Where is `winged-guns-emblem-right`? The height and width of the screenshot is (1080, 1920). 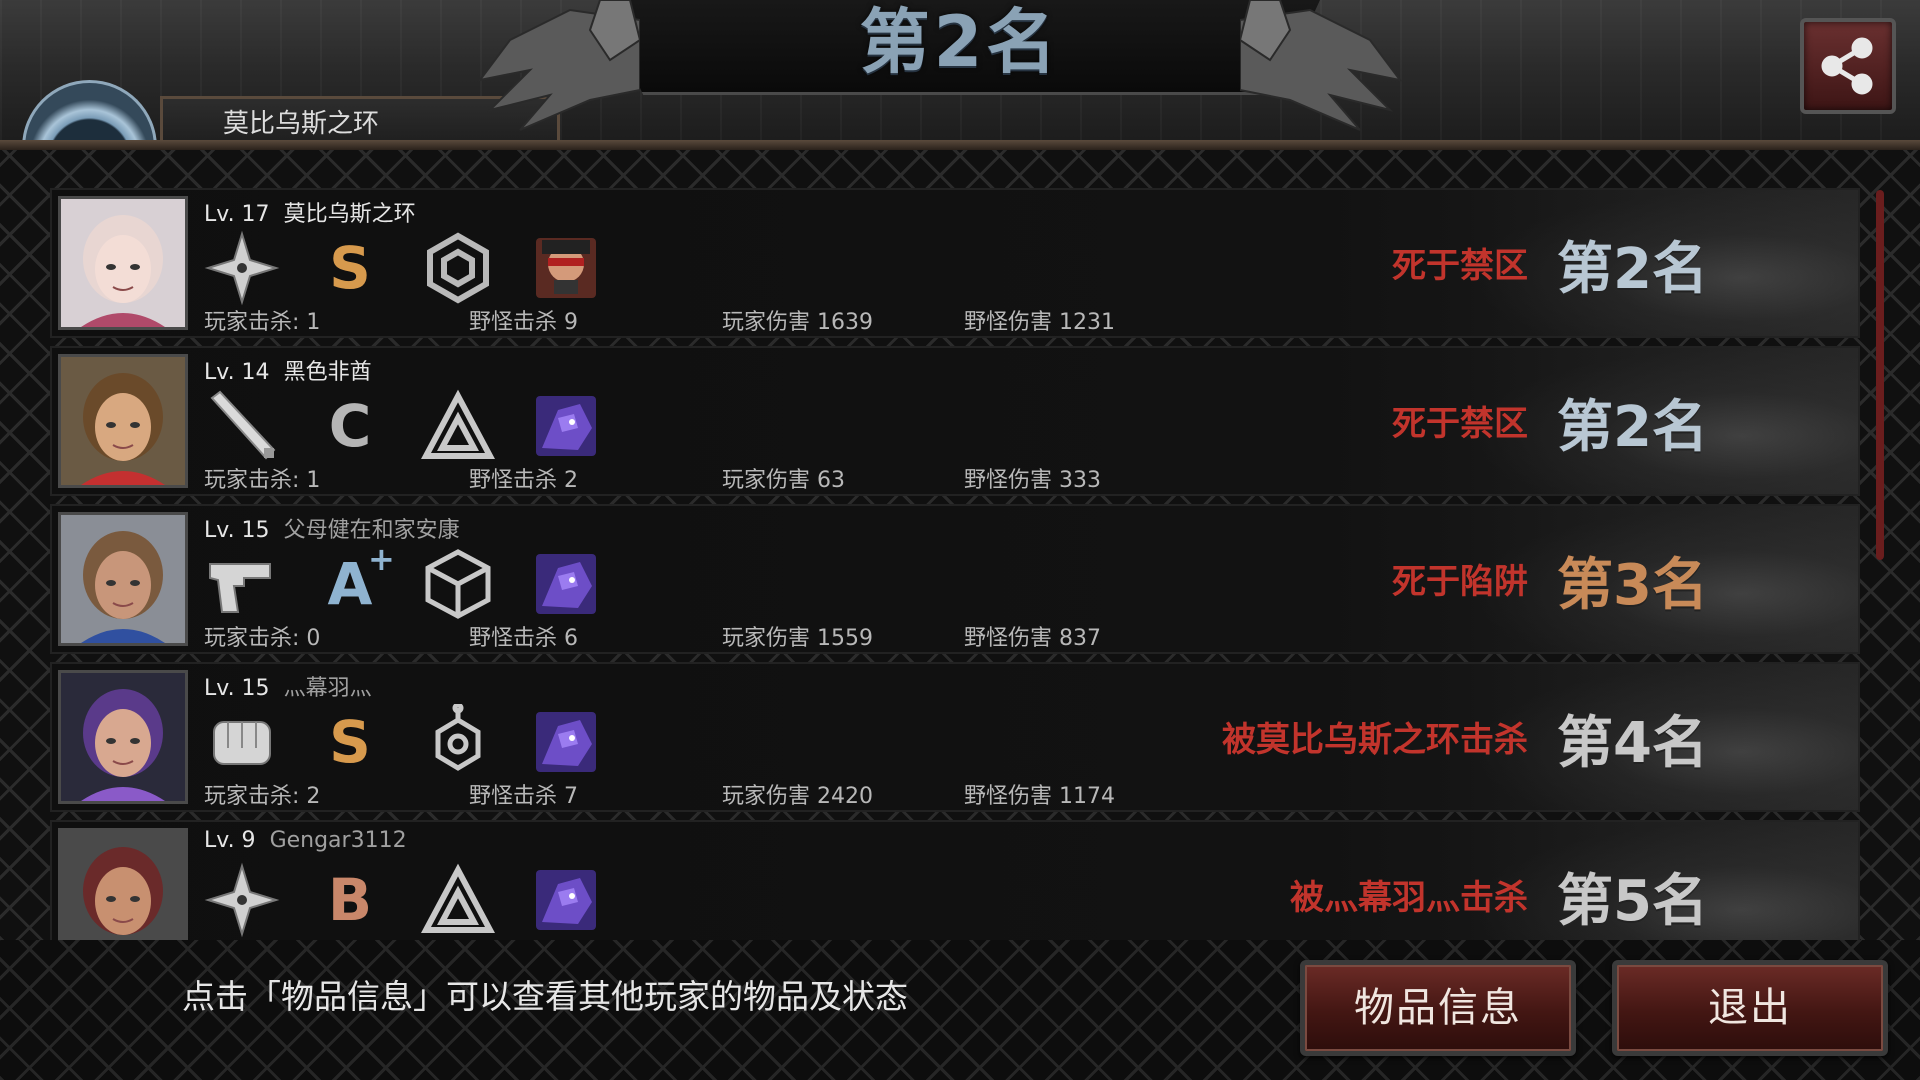 winged-guns-emblem-right is located at coordinates (1321, 65).